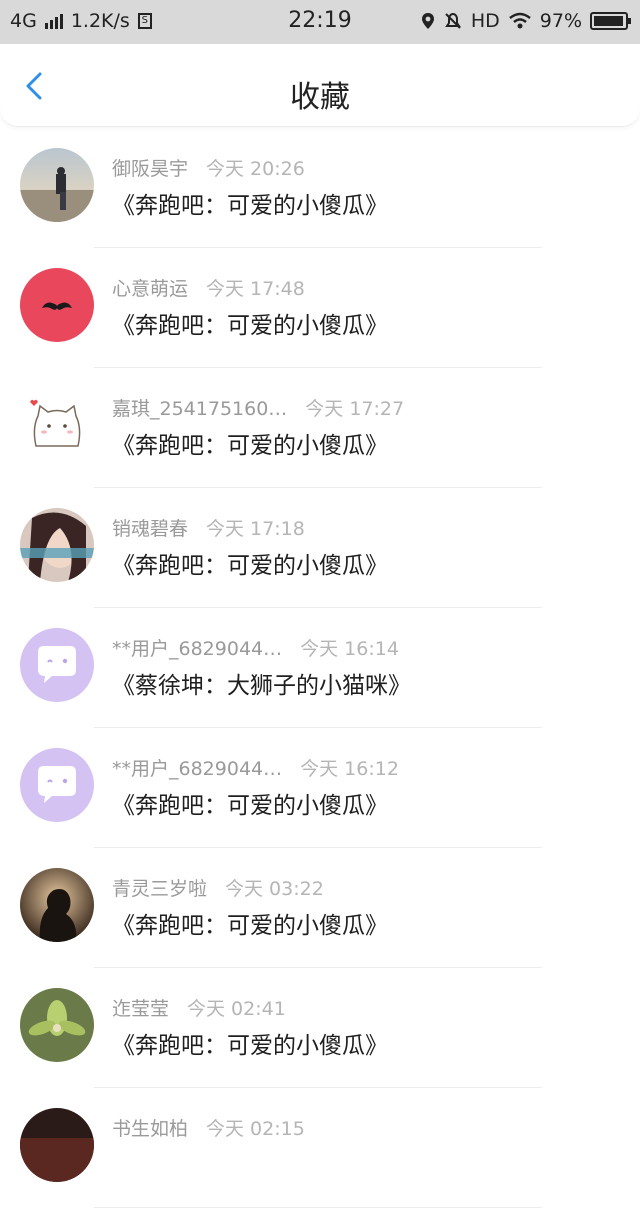  Describe the element at coordinates (159, 889) in the screenshot. I see `user-name: 青灵三岁啦` at that location.